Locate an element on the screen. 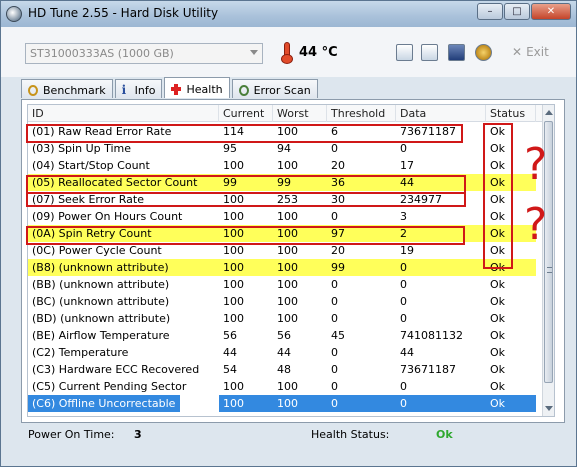  close-button: ✕ is located at coordinates (551, 11).